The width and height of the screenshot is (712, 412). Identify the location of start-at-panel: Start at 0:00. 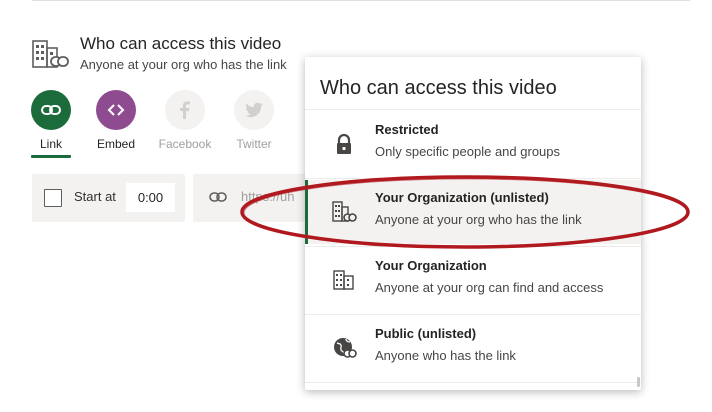
(108, 198).